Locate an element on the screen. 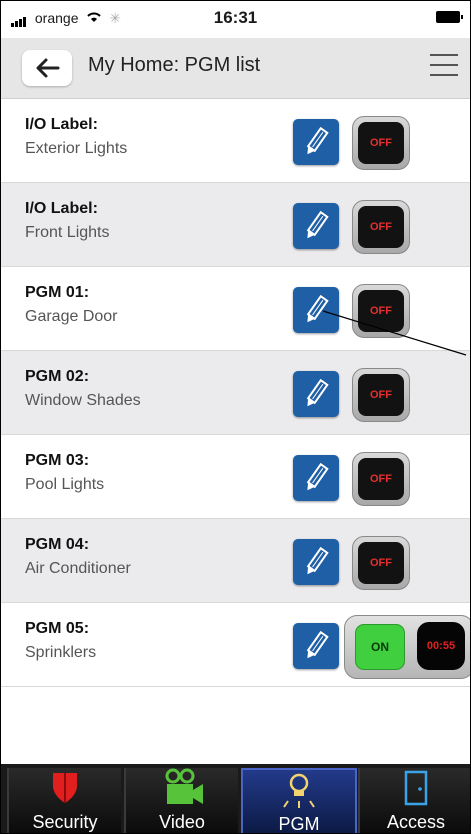 This screenshot has width=471, height=834. tab-label: Video is located at coordinates (182, 822).